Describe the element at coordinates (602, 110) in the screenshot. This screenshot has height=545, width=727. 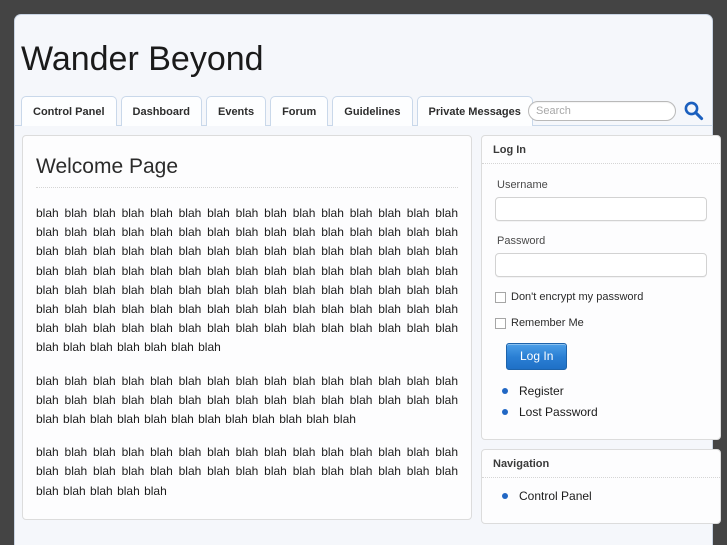
I see `search-input` at that location.